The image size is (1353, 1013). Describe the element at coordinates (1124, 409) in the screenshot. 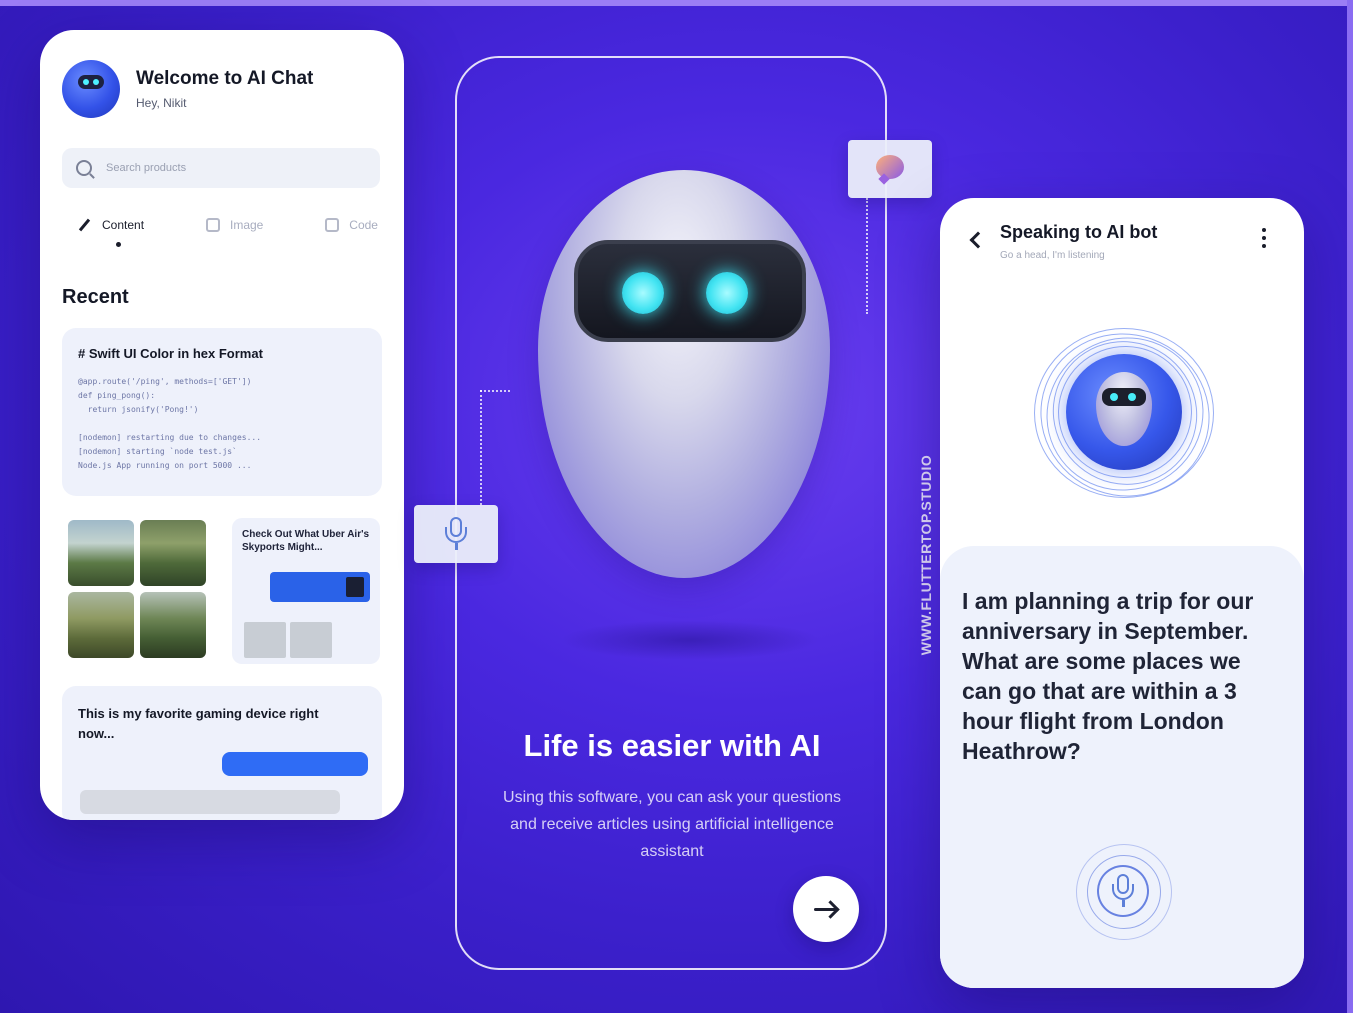

I see `robot-icon` at that location.